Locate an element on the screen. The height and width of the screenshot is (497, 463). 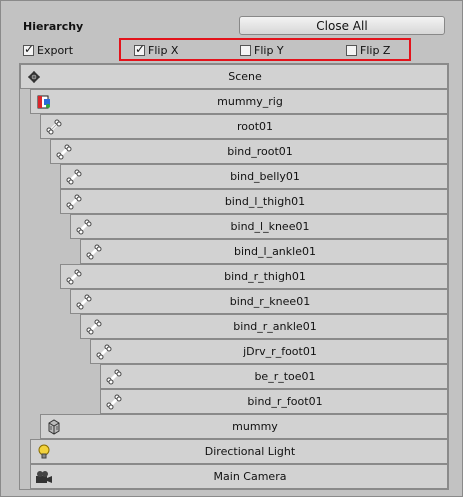
tree-row-label: bind_l_ankle01 is located at coordinates (275, 251).